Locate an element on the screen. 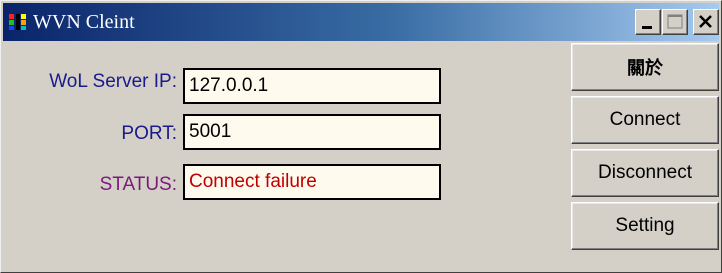  server-ip-label: WoL Server IP: is located at coordinates (113, 81).